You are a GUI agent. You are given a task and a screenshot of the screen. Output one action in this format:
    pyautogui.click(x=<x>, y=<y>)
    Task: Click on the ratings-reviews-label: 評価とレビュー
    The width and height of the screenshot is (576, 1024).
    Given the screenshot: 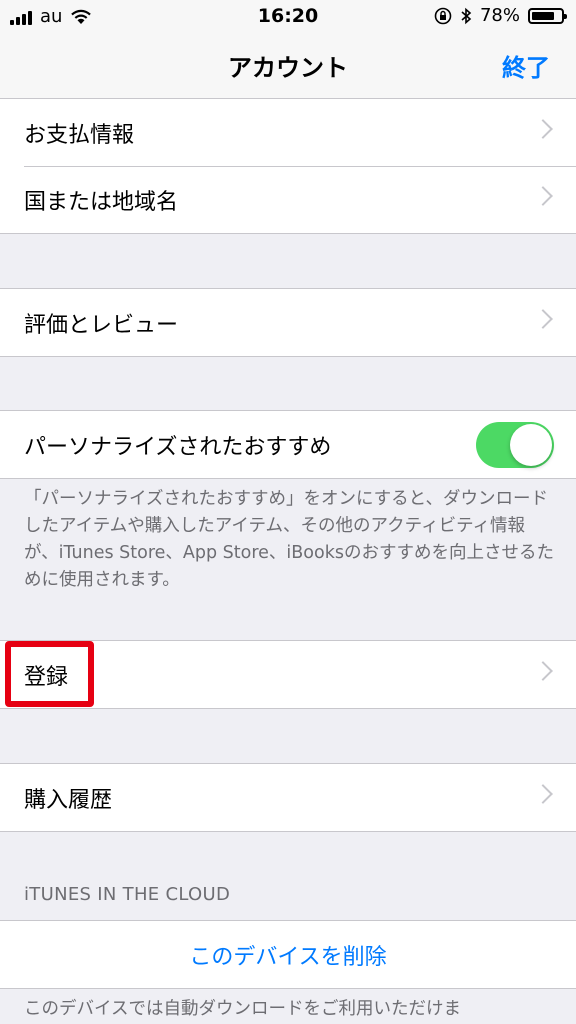 What is the action you would take?
    pyautogui.click(x=101, y=325)
    